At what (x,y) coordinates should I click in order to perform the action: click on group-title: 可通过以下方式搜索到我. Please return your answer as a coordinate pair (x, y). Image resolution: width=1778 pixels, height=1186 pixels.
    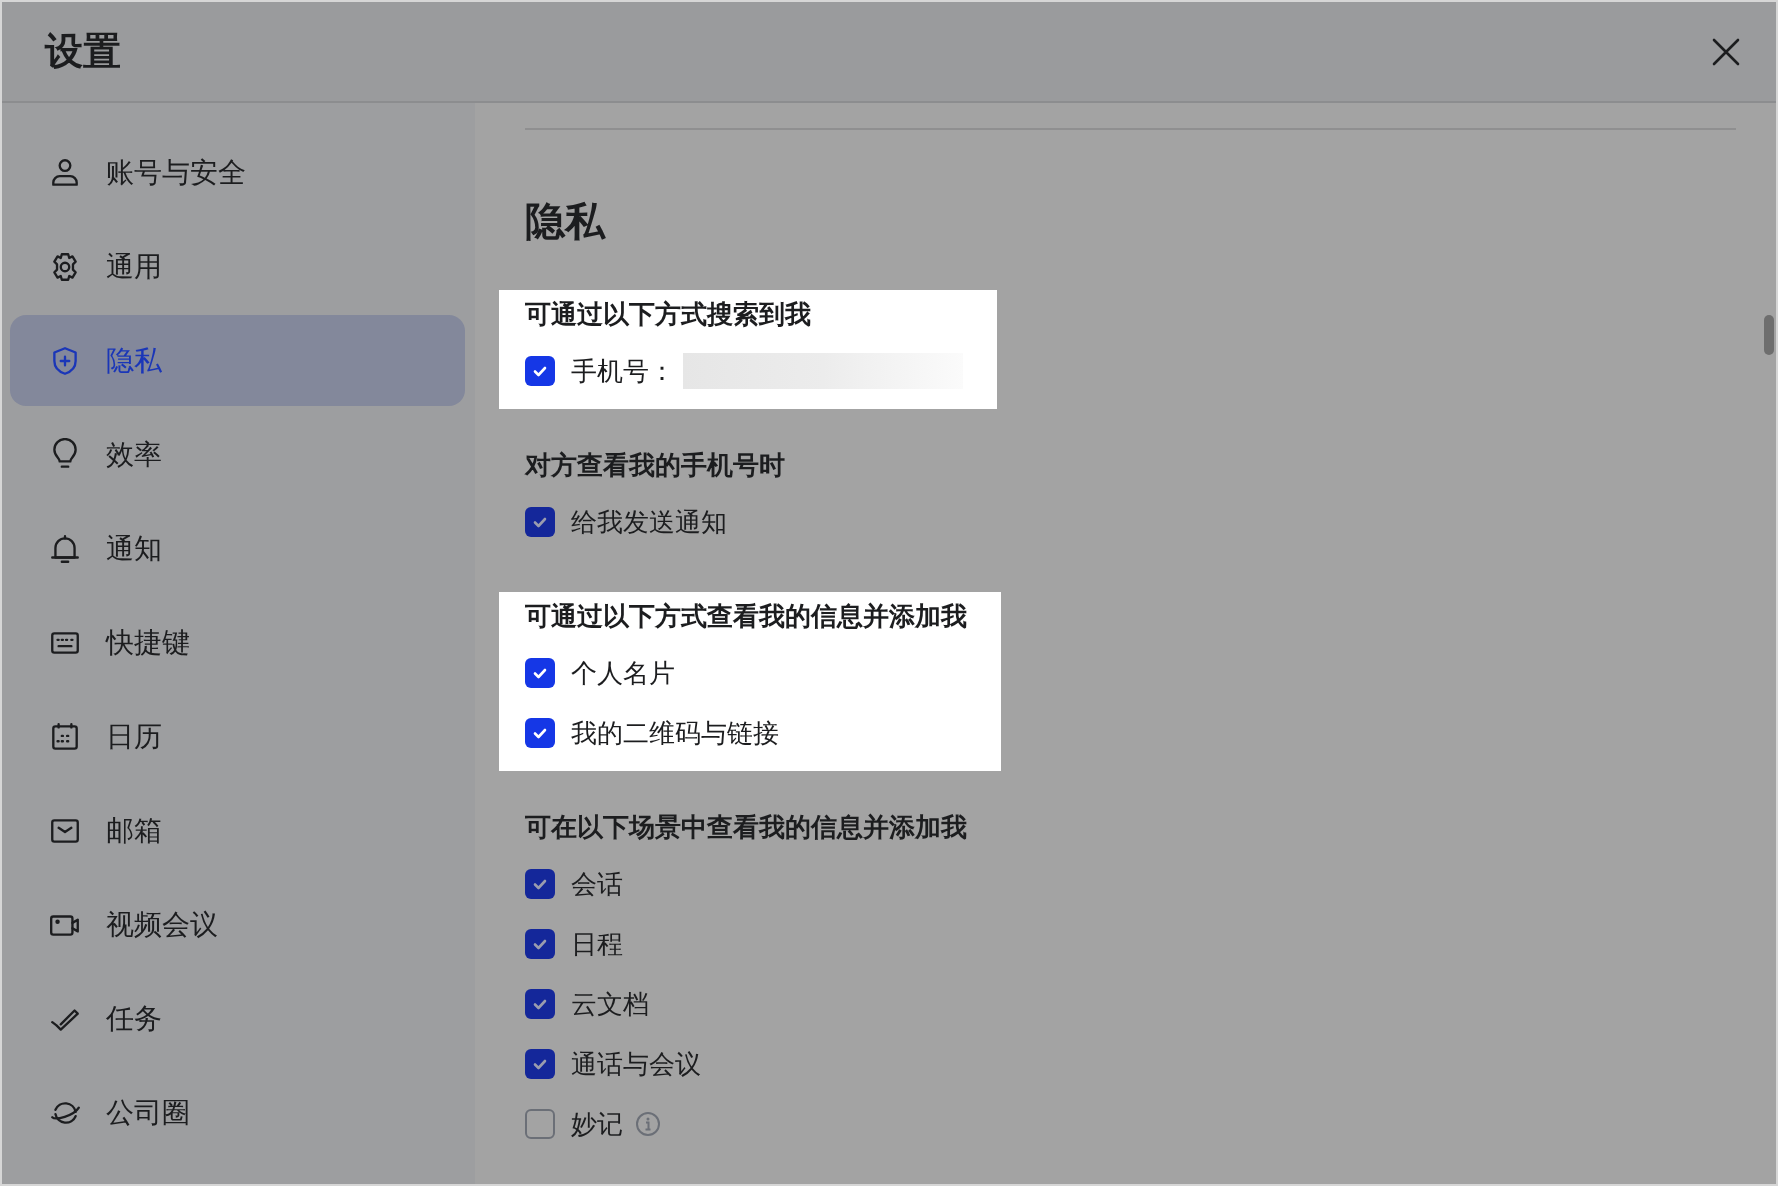
    Looking at the image, I should click on (668, 314).